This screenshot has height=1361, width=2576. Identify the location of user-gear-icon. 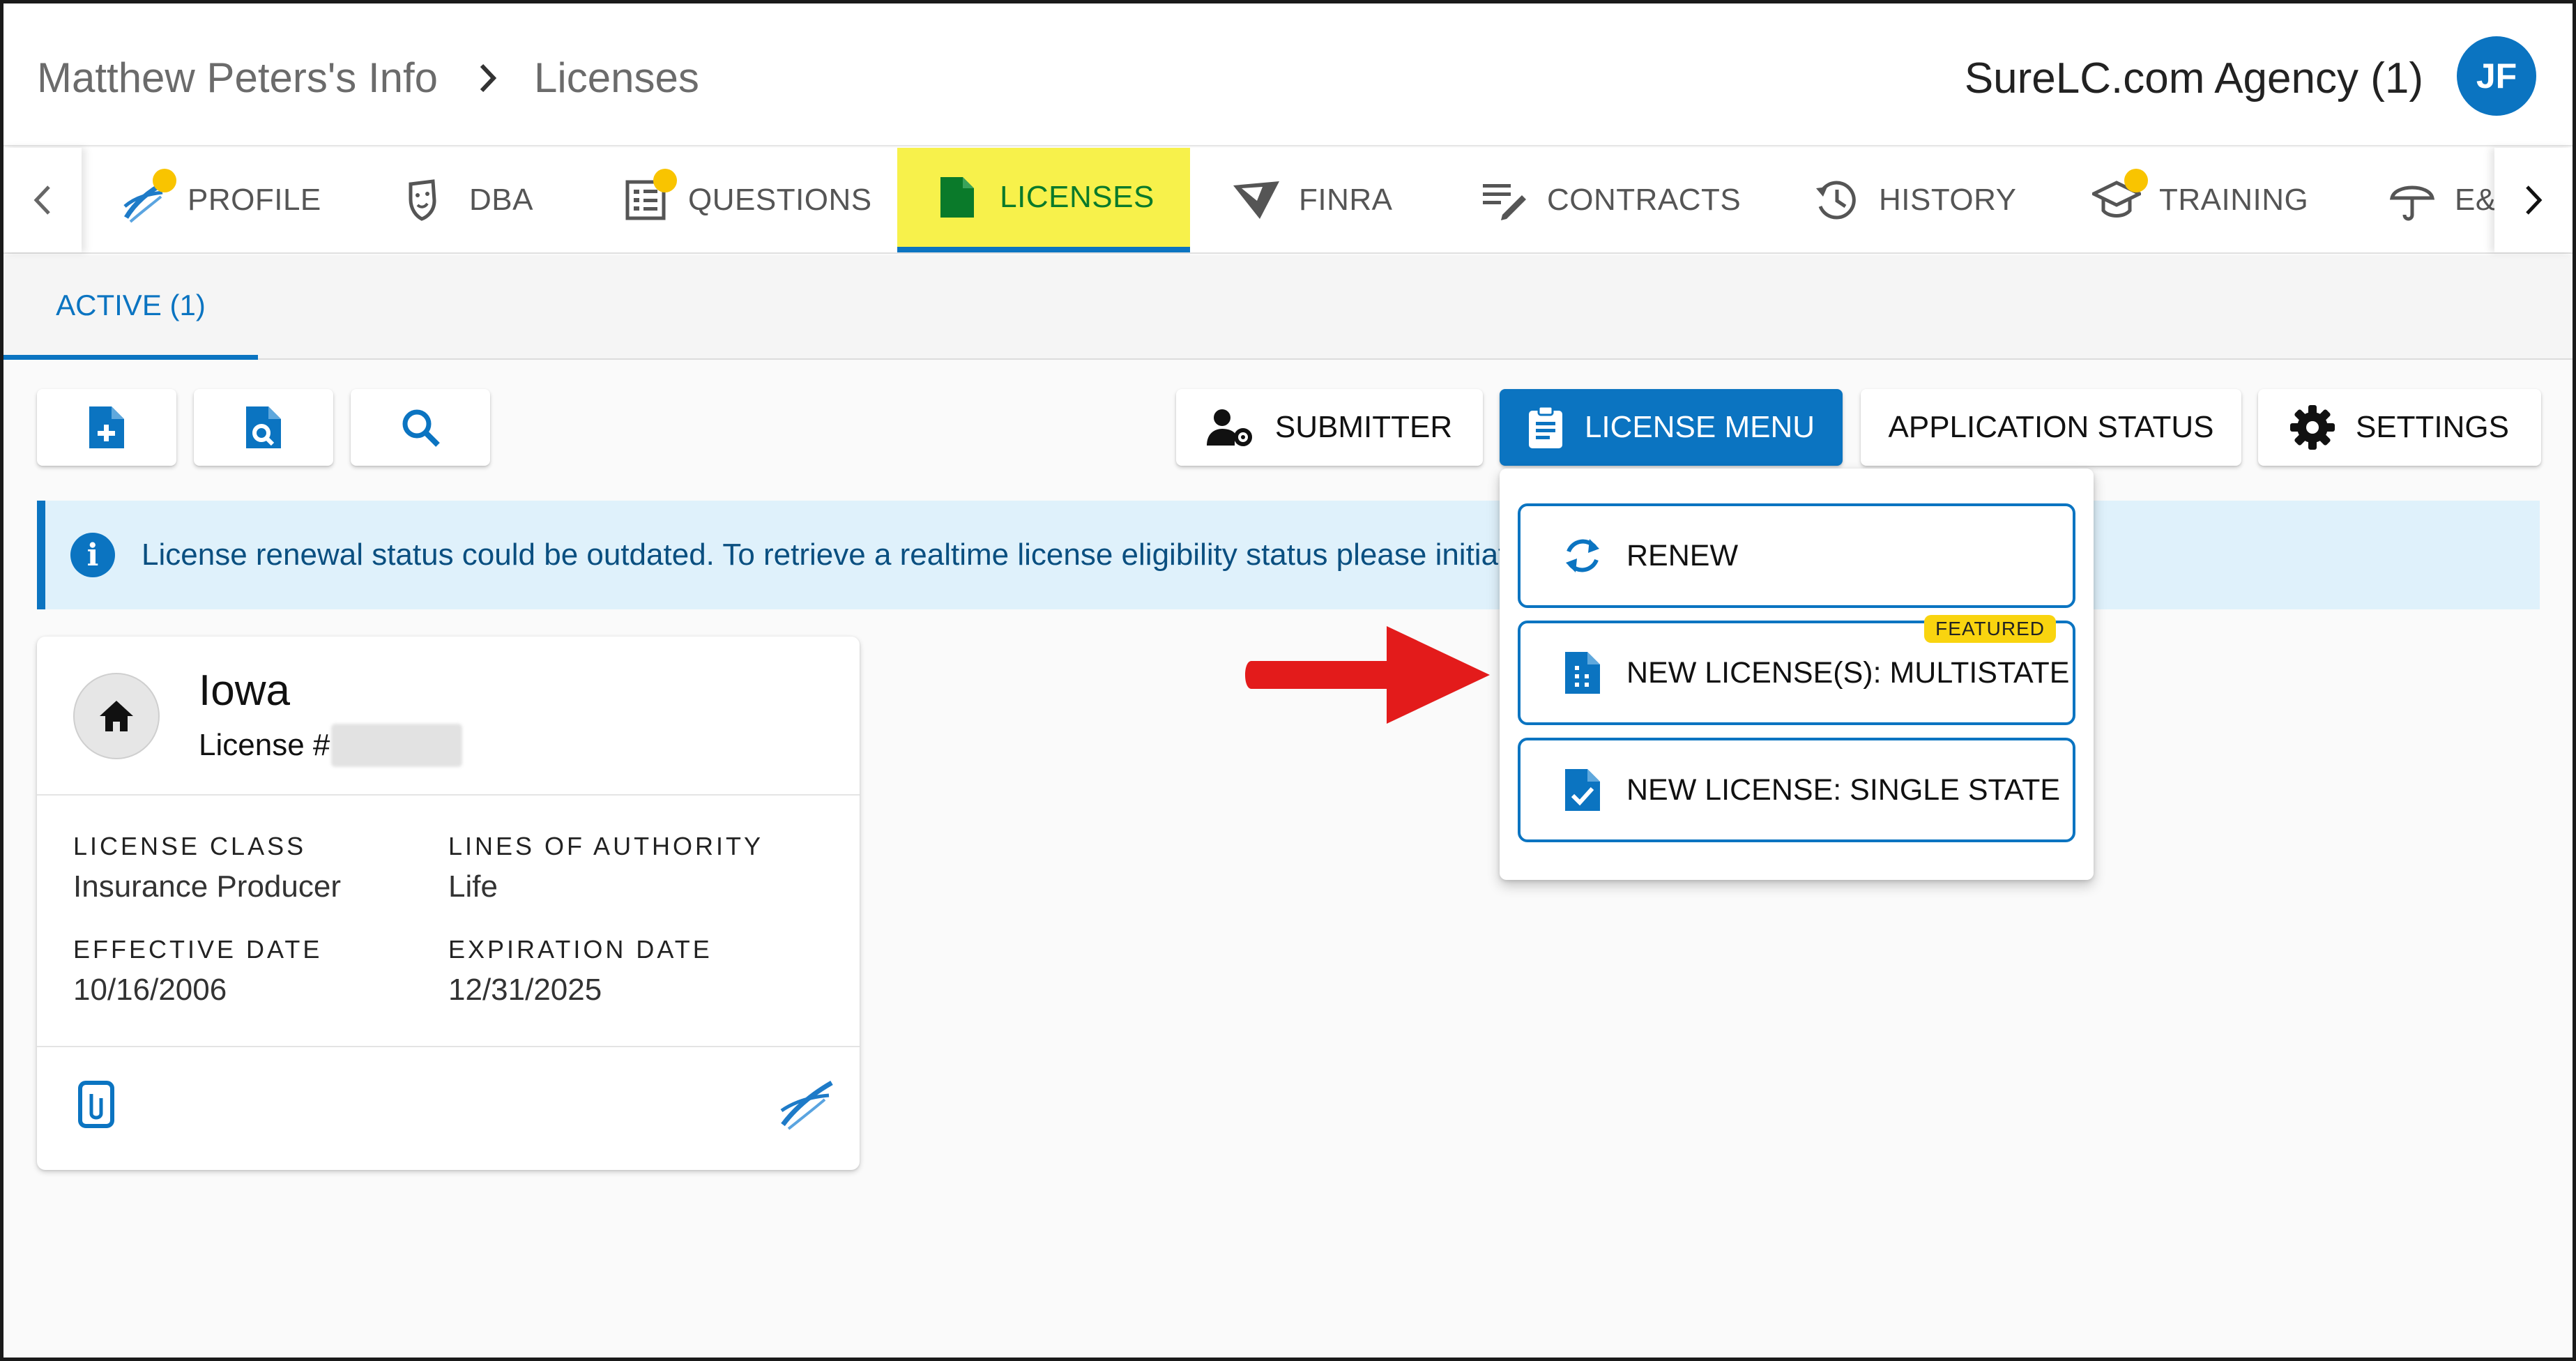
(1230, 427).